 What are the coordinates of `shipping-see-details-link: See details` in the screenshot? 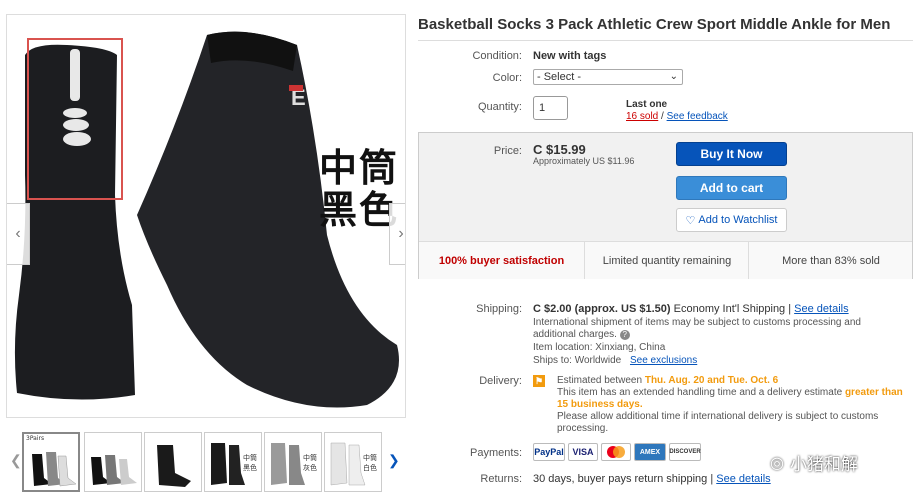 It's located at (821, 309).